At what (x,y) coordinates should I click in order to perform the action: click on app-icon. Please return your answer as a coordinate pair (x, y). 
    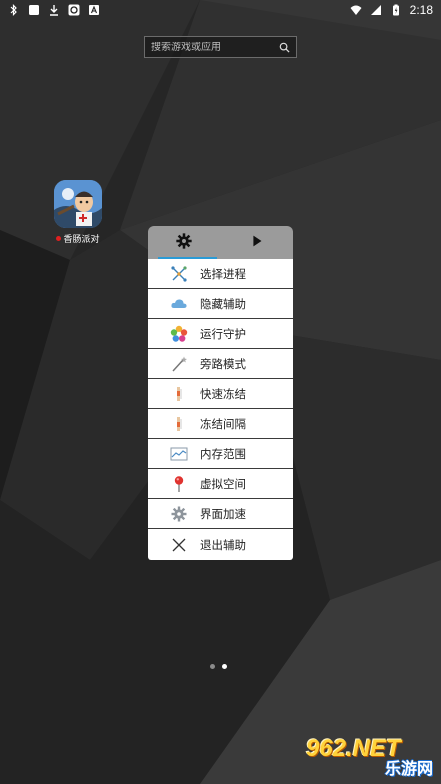
    Looking at the image, I should click on (78, 204).